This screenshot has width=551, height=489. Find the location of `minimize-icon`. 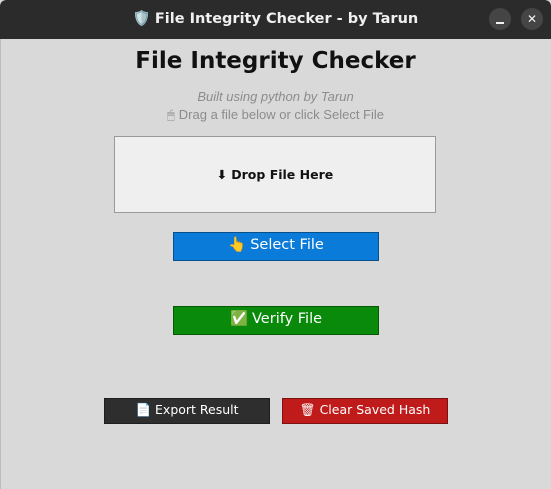

minimize-icon is located at coordinates (500, 23).